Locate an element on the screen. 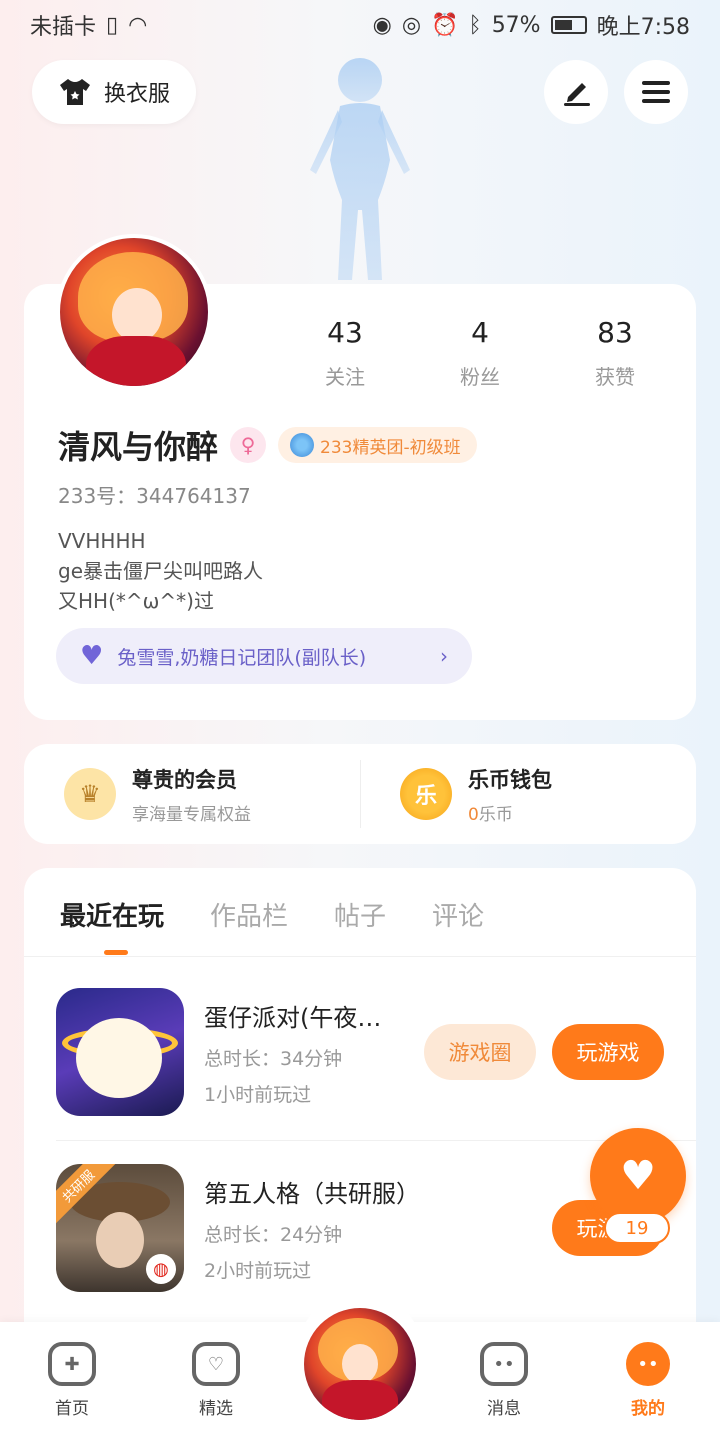 This screenshot has height=1440, width=720. play-game-button: 玩游戏 is located at coordinates (608, 1052).